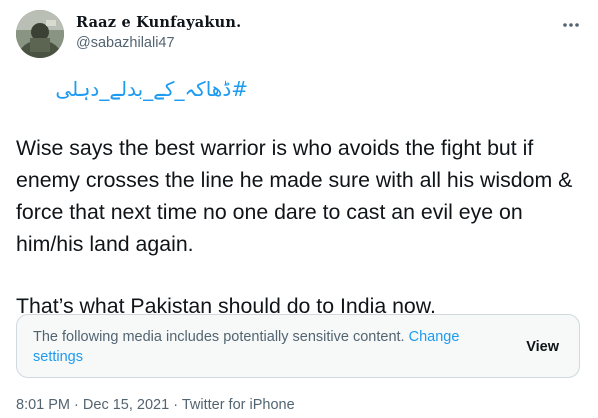  I want to click on author-handle: @sabazhilali47, so click(158, 43).